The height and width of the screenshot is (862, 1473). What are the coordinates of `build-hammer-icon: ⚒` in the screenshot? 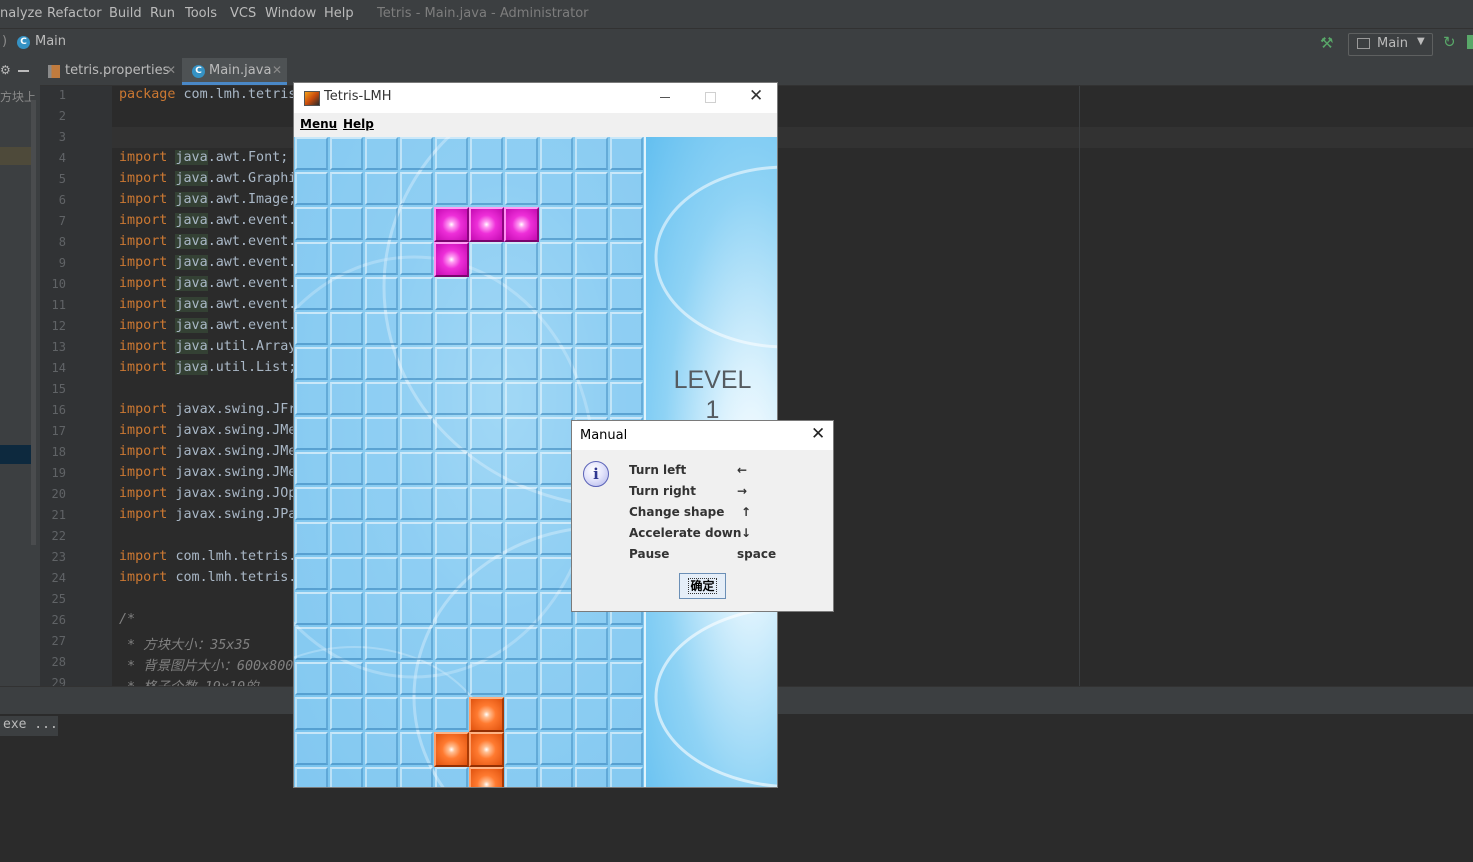 It's located at (1326, 43).